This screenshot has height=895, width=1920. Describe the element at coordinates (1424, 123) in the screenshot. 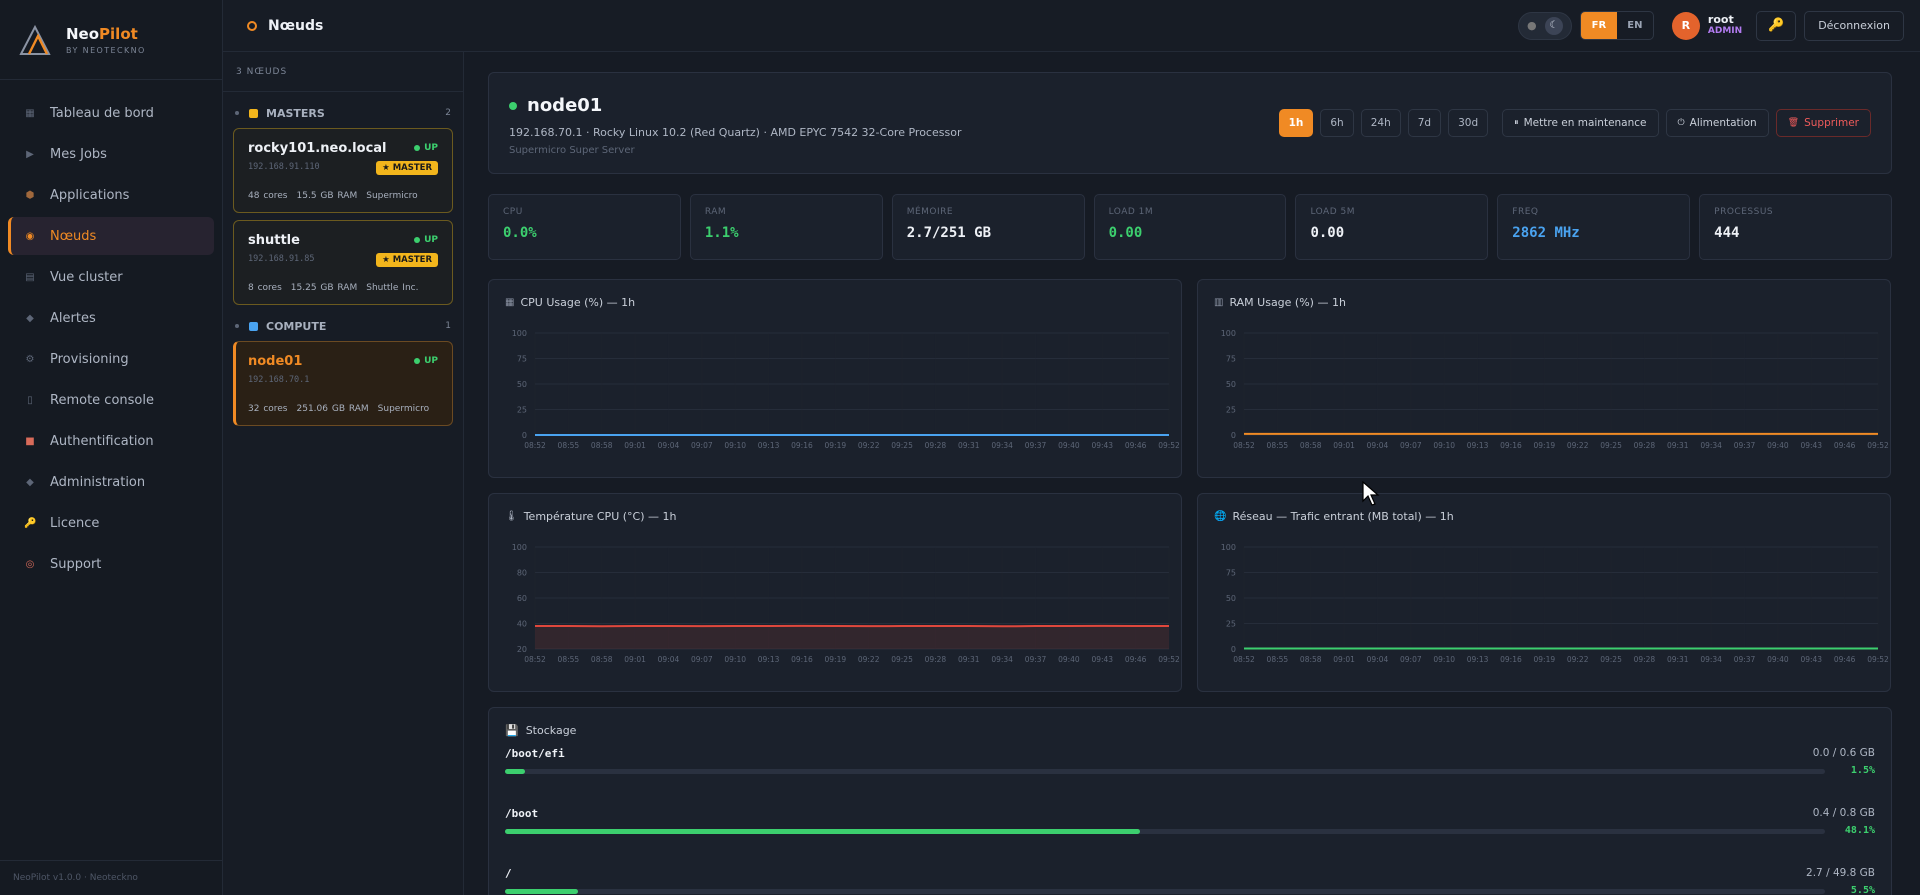

I see `range-7d-button: 7d` at that location.